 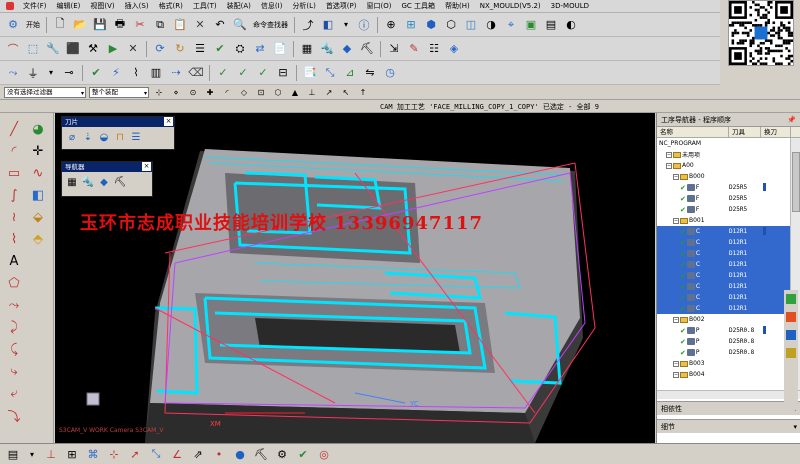 What do you see at coordinates (120, 137) in the screenshot?
I see `tool-holder-icon: ⊓` at bounding box center [120, 137].